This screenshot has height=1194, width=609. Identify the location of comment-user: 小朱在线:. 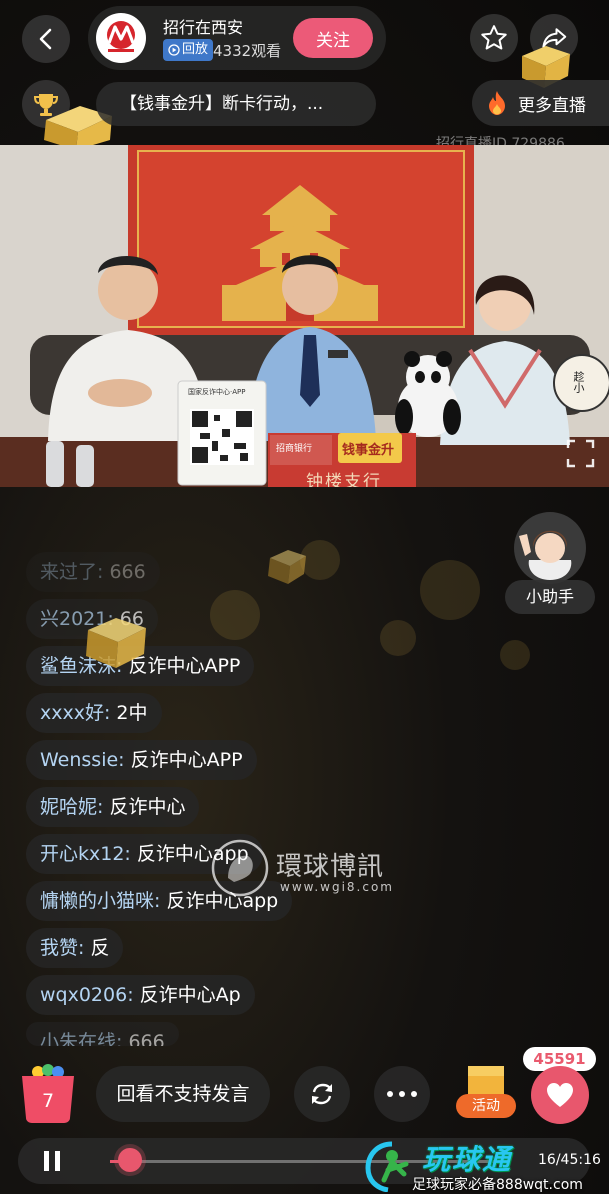
(81, 1038).